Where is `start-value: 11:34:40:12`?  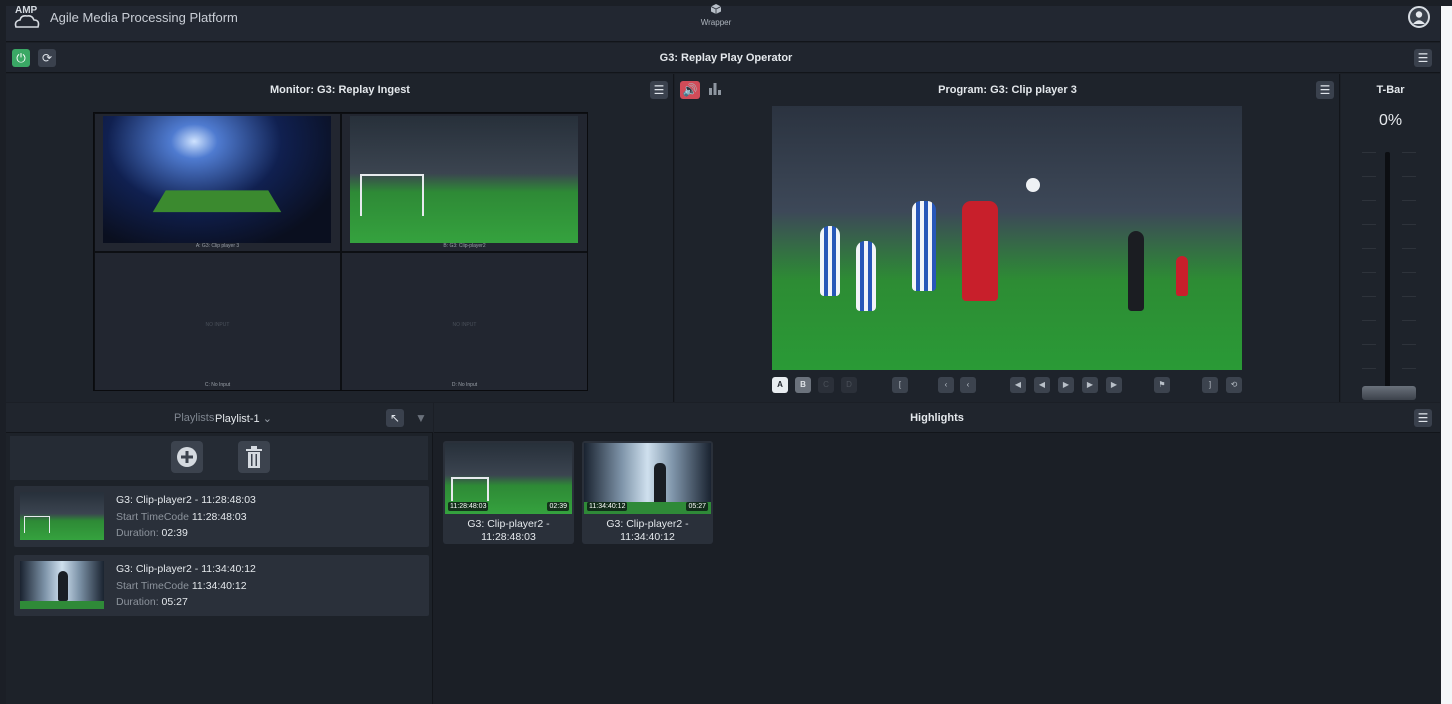
start-value: 11:34:40:12 is located at coordinates (219, 586).